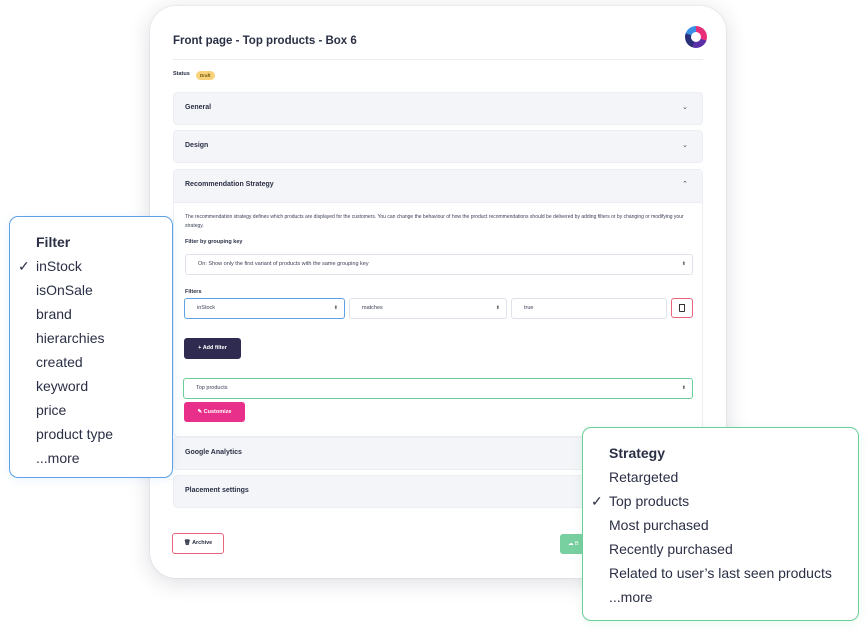  Describe the element at coordinates (70, 338) in the screenshot. I see `filter-option: hierarchies` at that location.